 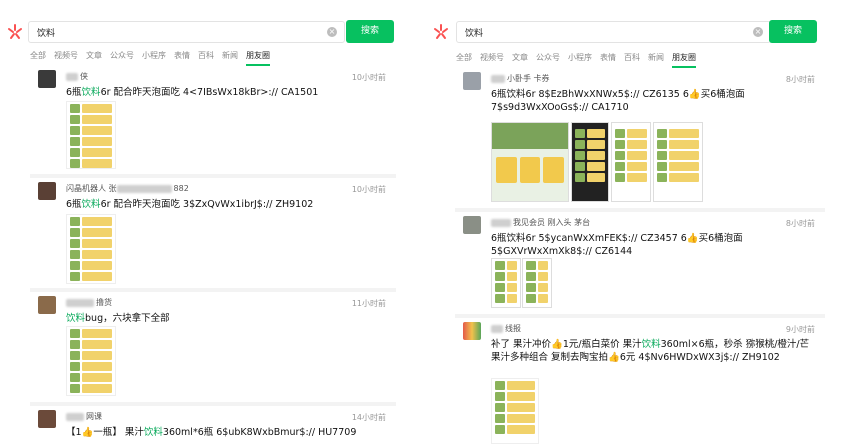 What do you see at coordinates (368, 303) in the screenshot?
I see `post-time: 11小时前` at bounding box center [368, 303].